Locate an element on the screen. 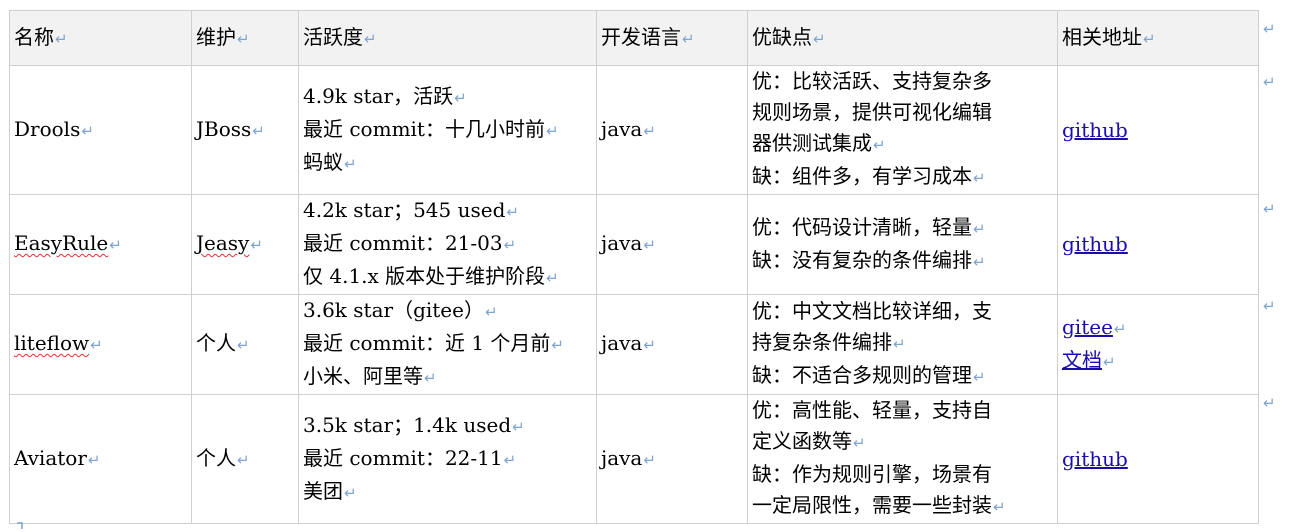 This screenshot has height=532, width=1290. header-cell: 维护↵ is located at coordinates (245, 38).